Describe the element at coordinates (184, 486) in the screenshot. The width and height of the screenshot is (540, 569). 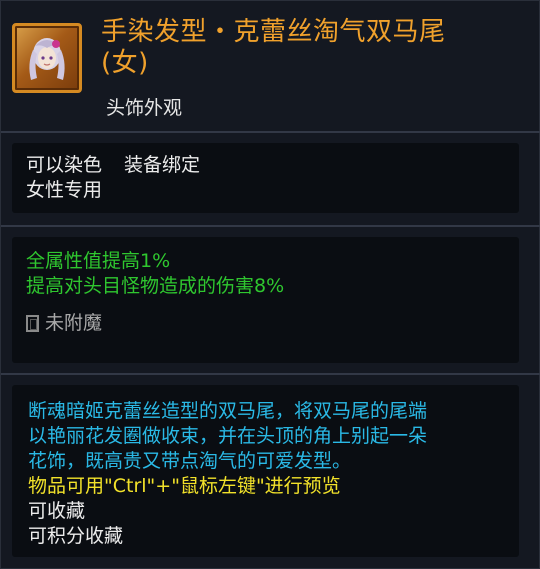
I see `preview-hint: 物品可用"Ctrl"+"鼠标左键"进行预览` at that location.